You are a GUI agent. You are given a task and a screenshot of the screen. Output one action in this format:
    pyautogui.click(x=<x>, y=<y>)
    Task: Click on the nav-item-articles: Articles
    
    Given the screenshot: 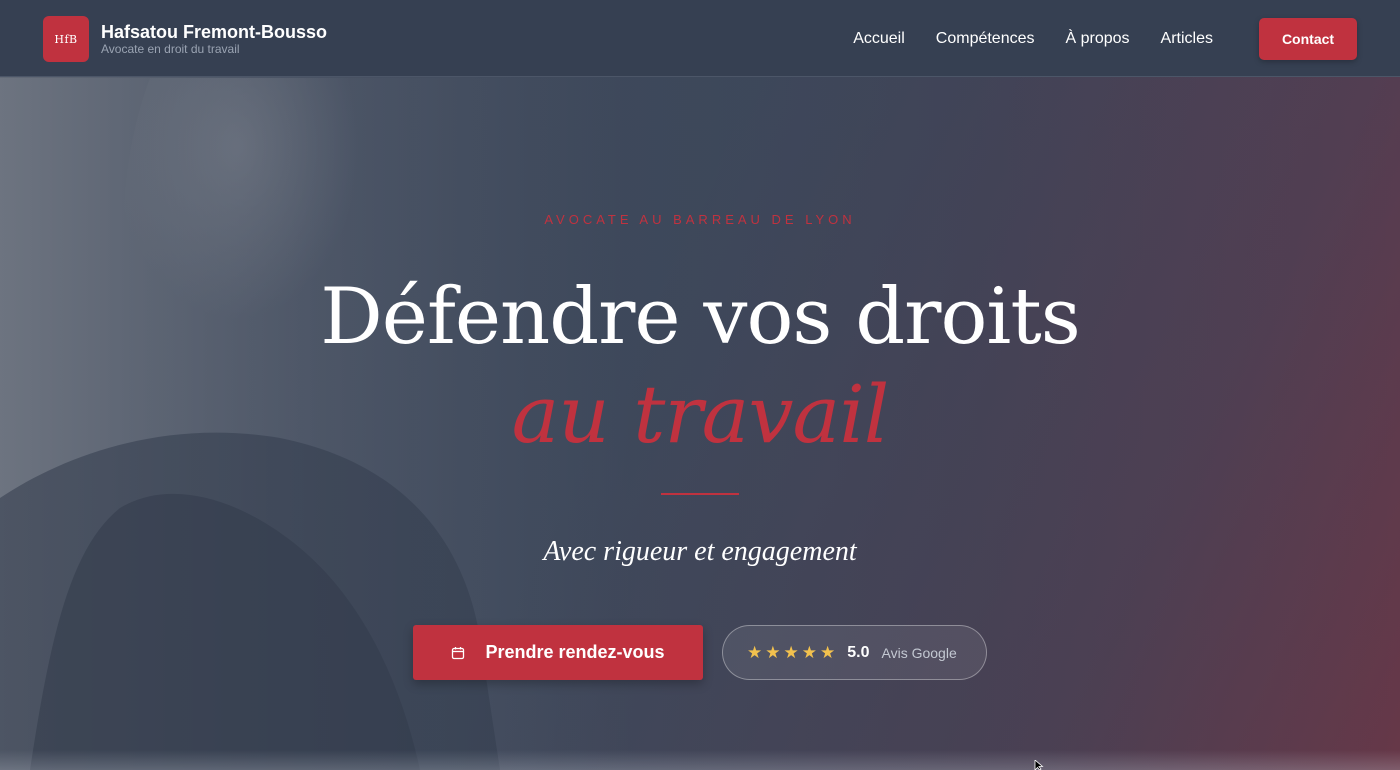 What is the action you would take?
    pyautogui.click(x=1187, y=39)
    